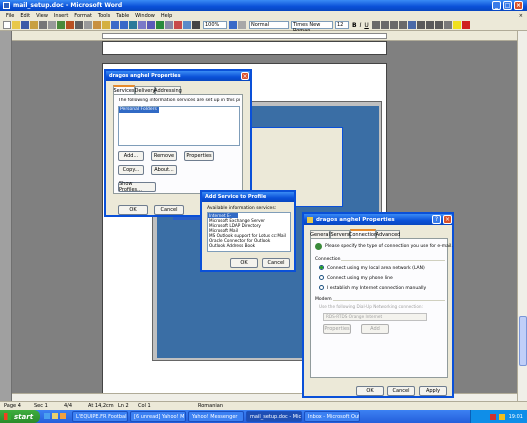 The image size is (527, 423). Describe the element at coordinates (122, 16) in the screenshot. I see `menu-table: Table` at that location.